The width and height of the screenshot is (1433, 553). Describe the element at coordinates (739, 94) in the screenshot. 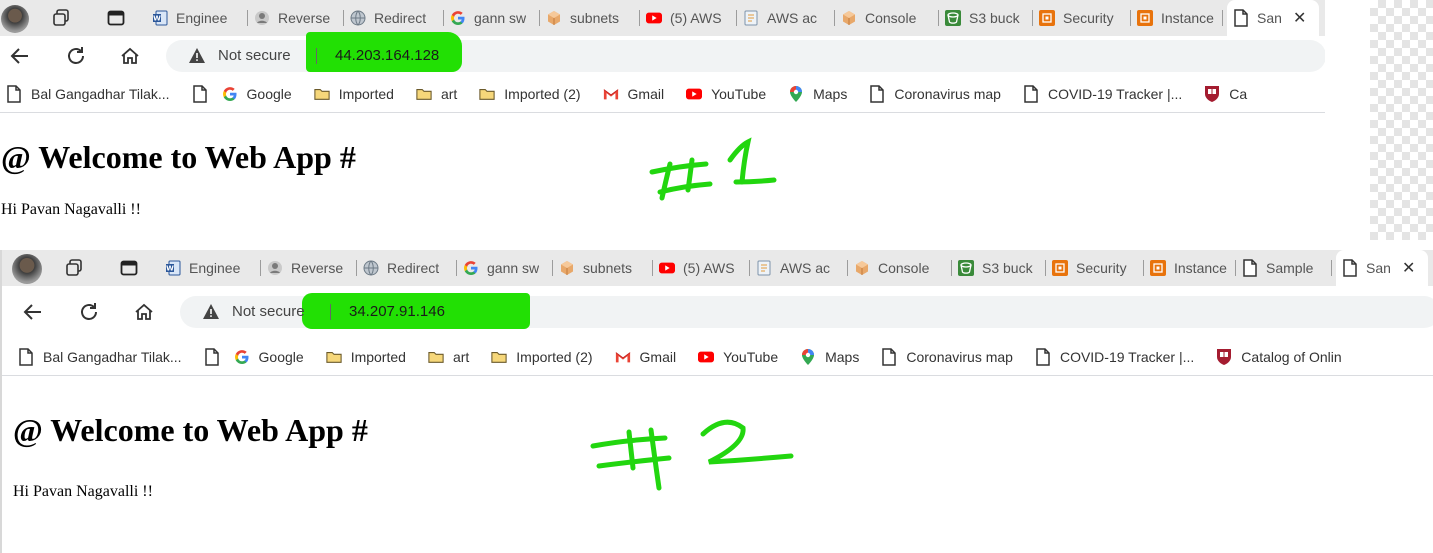

I see `bookmark-label: YouTube` at that location.